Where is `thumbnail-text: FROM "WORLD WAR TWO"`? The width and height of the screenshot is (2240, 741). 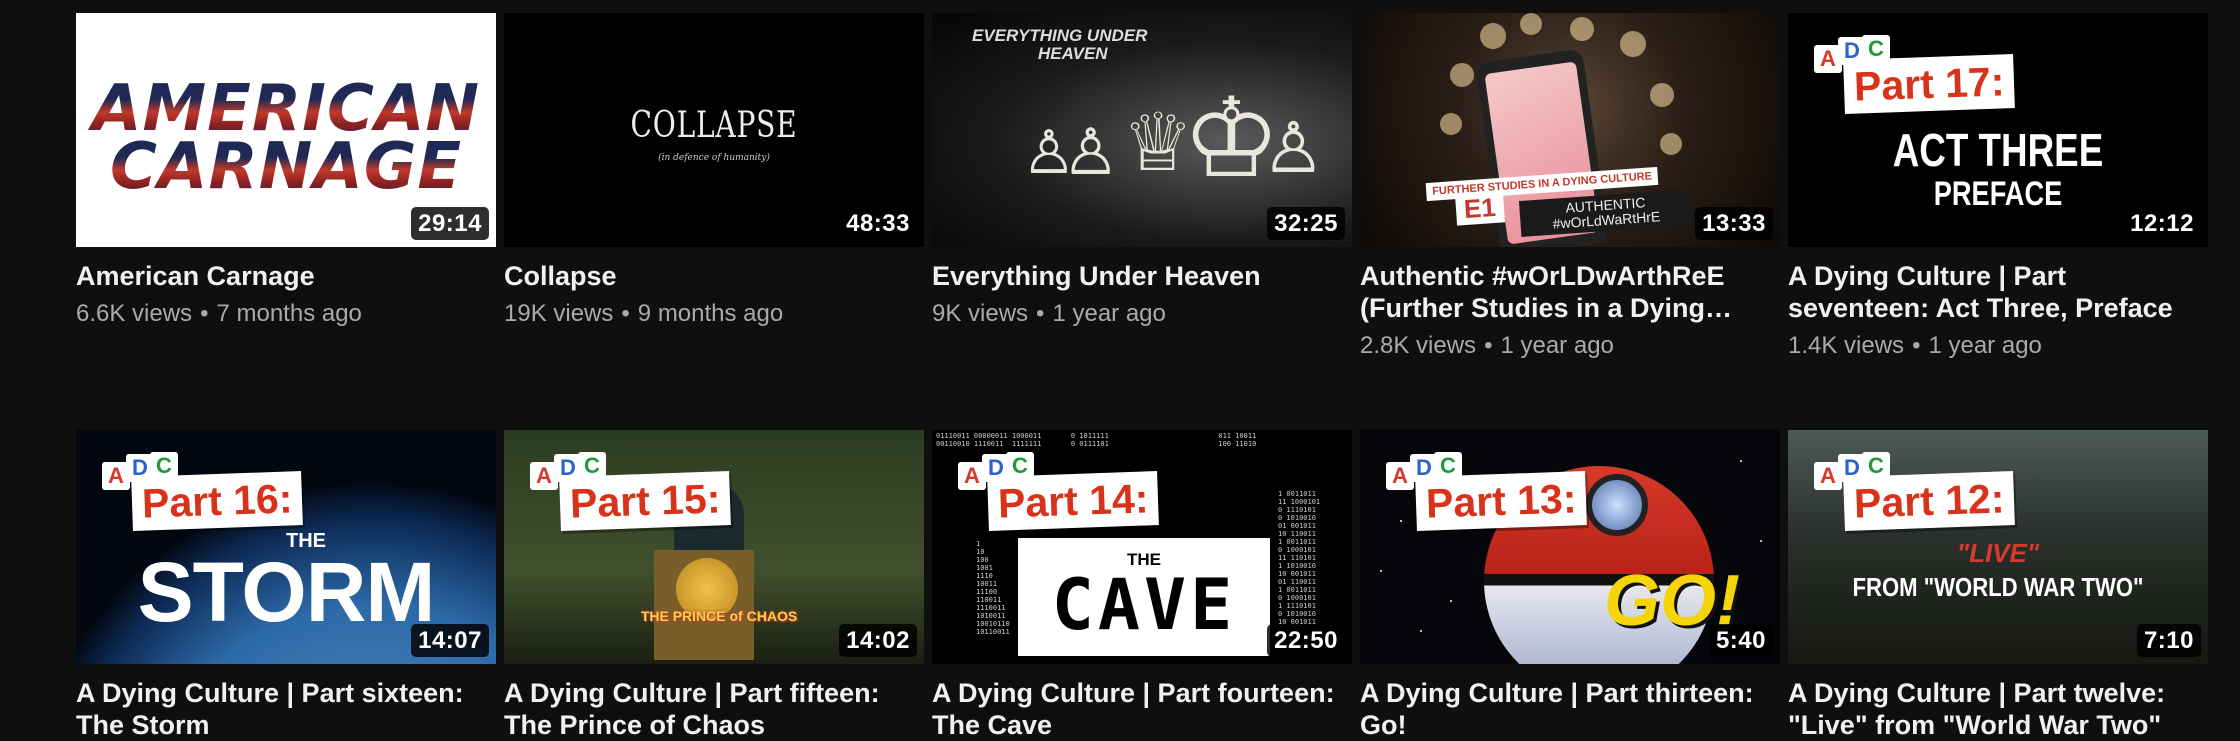 thumbnail-text: FROM "WORLD WAR TWO" is located at coordinates (1998, 587).